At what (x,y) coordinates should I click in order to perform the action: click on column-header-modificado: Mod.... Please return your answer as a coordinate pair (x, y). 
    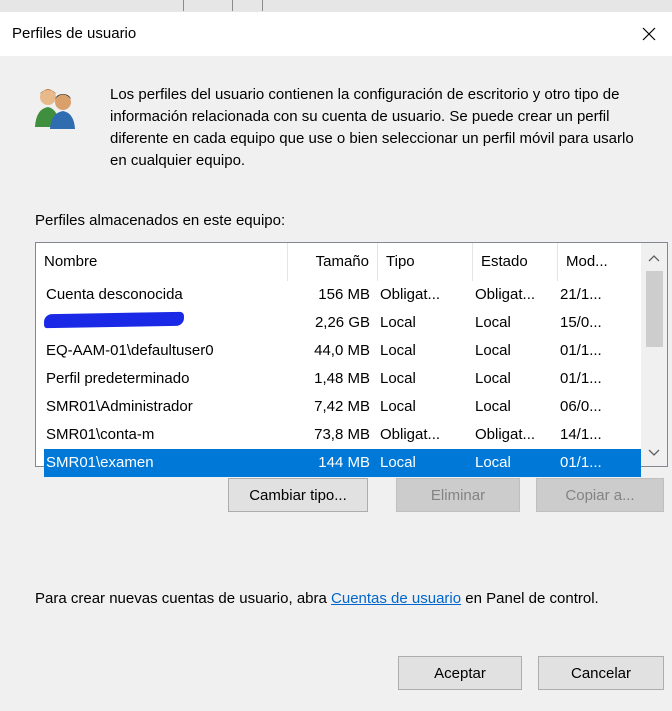
    Looking at the image, I should click on (599, 262).